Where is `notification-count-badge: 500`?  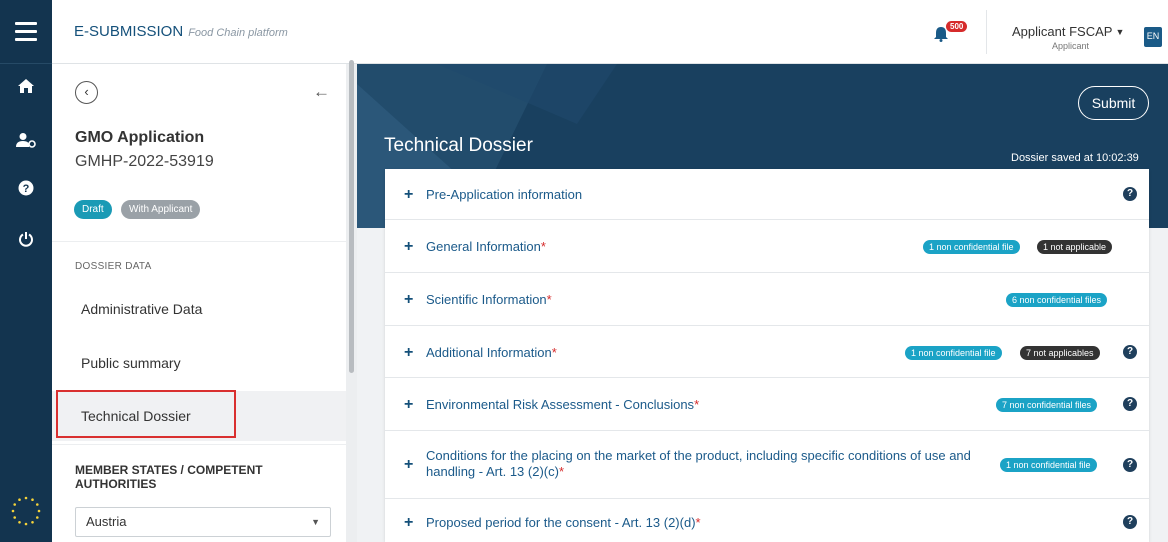
notification-count-badge: 500 is located at coordinates (957, 26).